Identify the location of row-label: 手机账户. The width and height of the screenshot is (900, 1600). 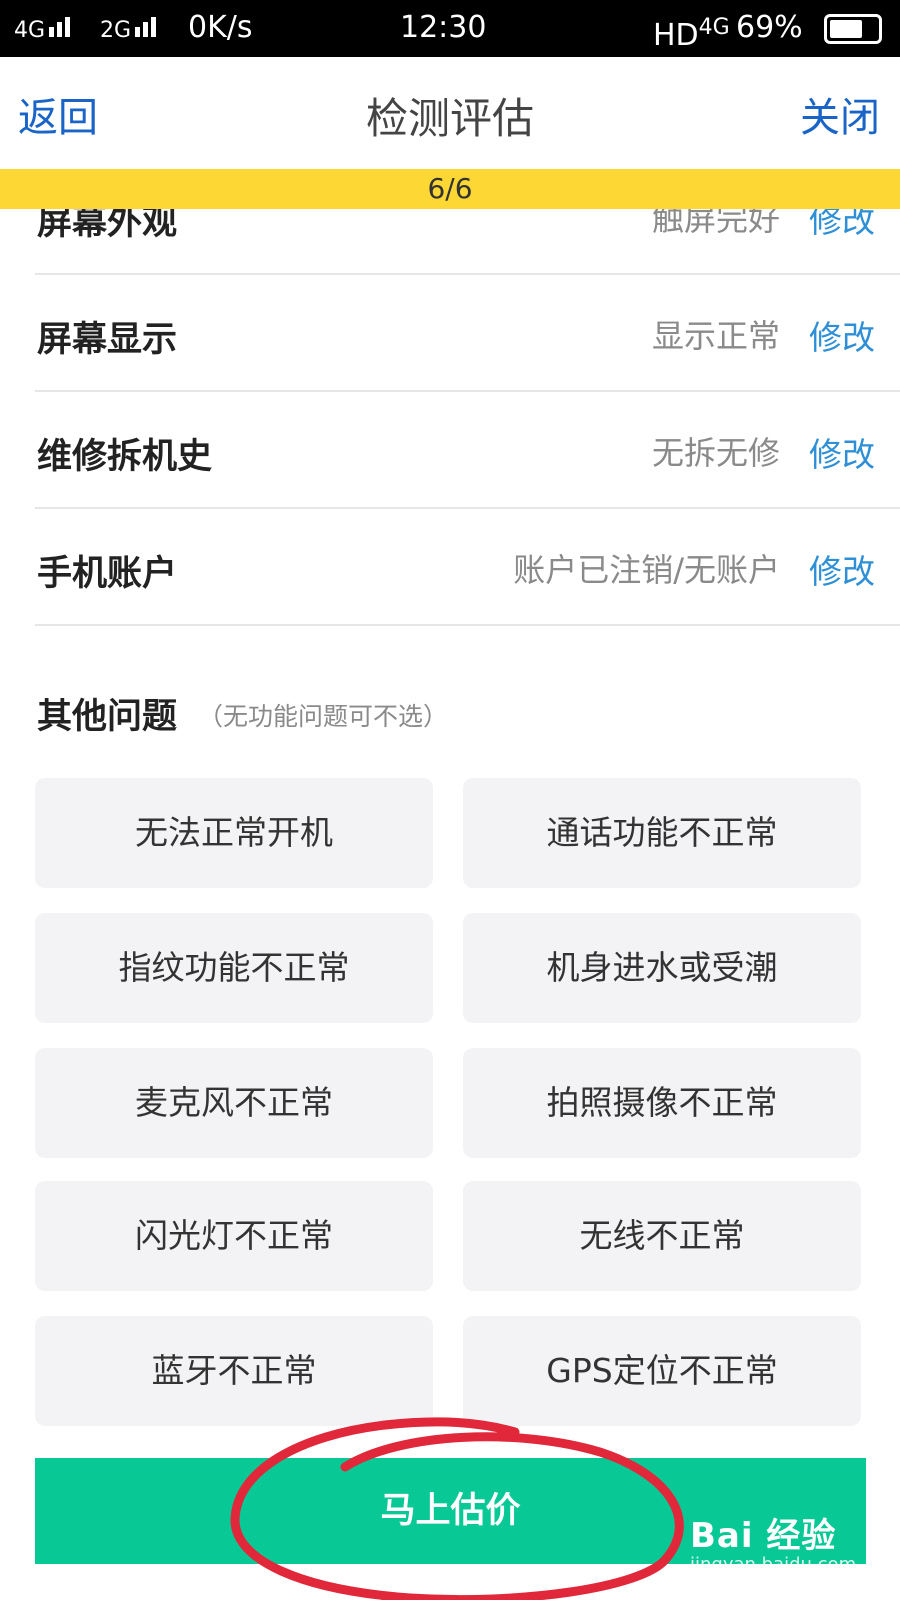
(107, 574).